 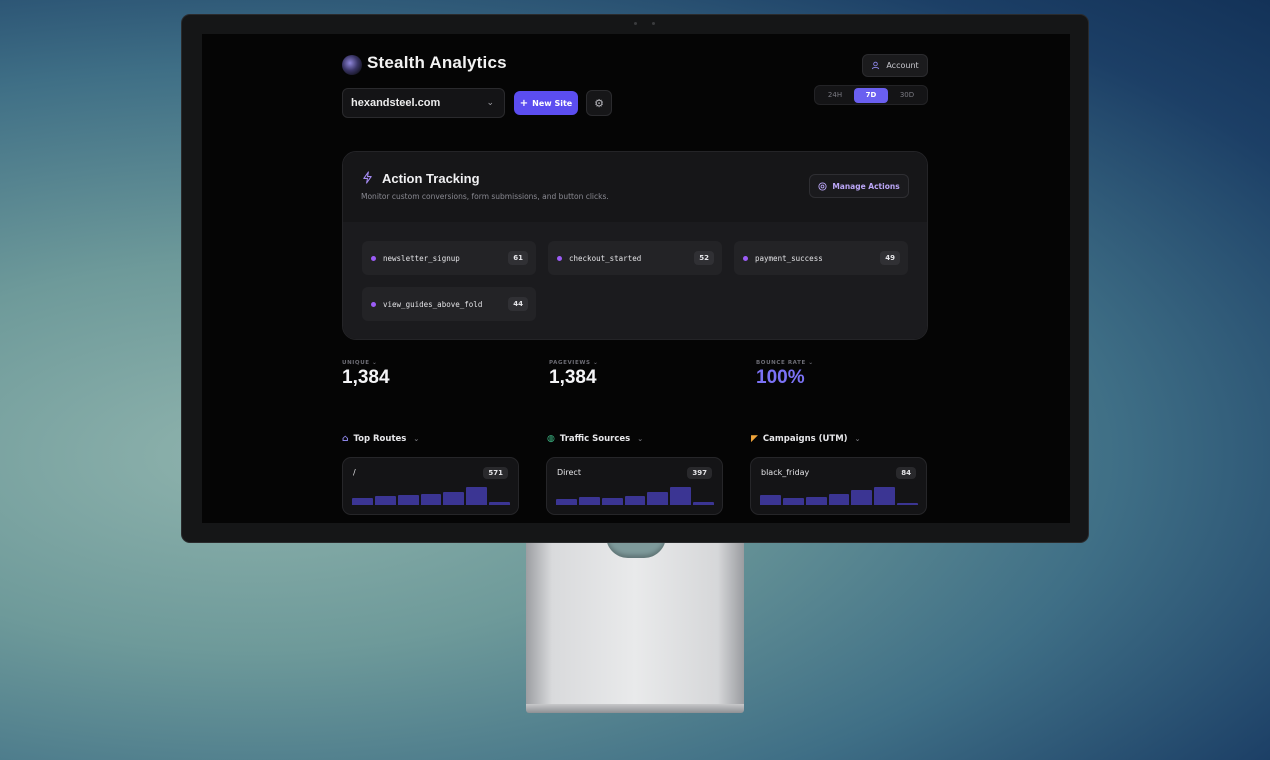 I want to click on account-button: Account, so click(x=895, y=65).